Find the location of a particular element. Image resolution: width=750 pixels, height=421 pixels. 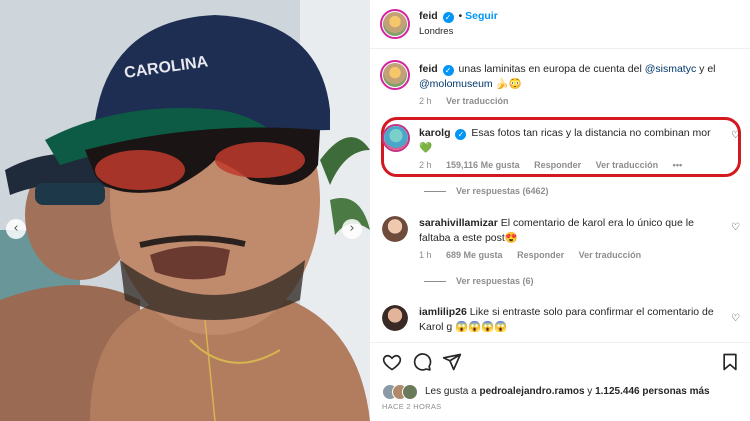

comment-likes: 159,116 Me gusta is located at coordinates (483, 165).